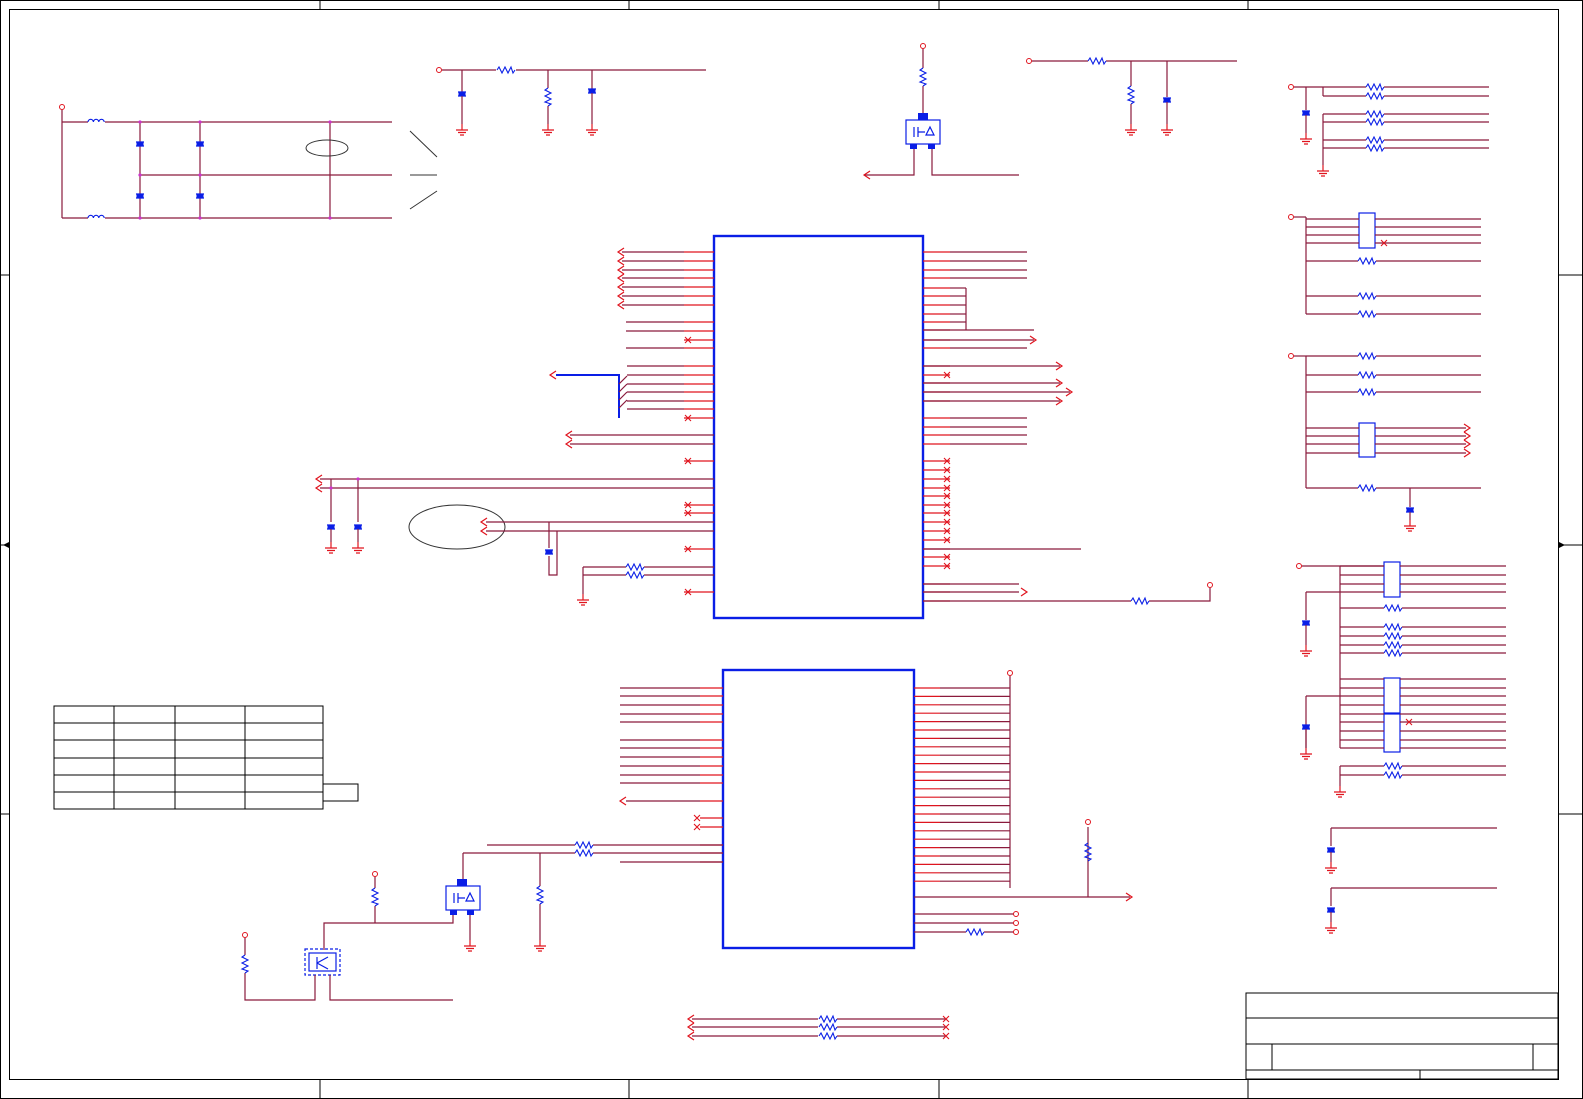  What do you see at coordinates (571, 101) in the screenshot?
I see `supply-rail-top` at bounding box center [571, 101].